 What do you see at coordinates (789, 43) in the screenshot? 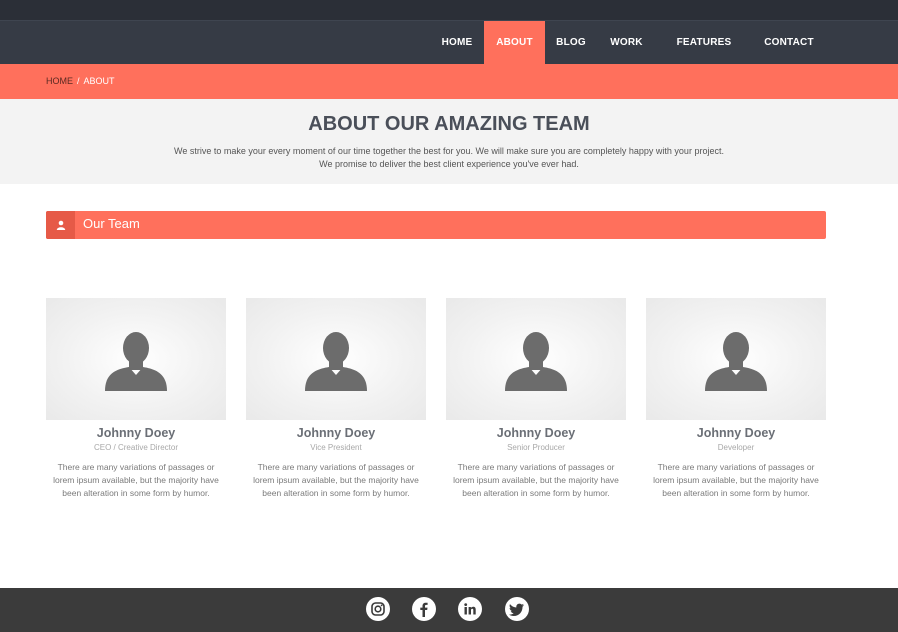
I see `nav-contact: CONTACT` at bounding box center [789, 43].